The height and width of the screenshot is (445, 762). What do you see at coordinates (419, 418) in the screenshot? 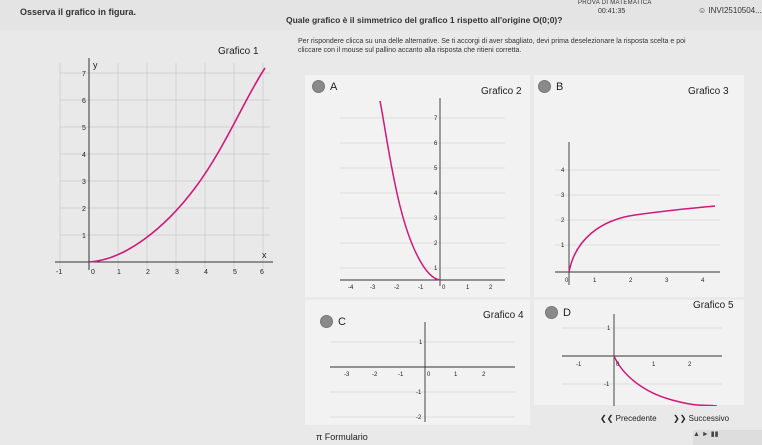
I see `c-ytick: -2` at bounding box center [419, 418].